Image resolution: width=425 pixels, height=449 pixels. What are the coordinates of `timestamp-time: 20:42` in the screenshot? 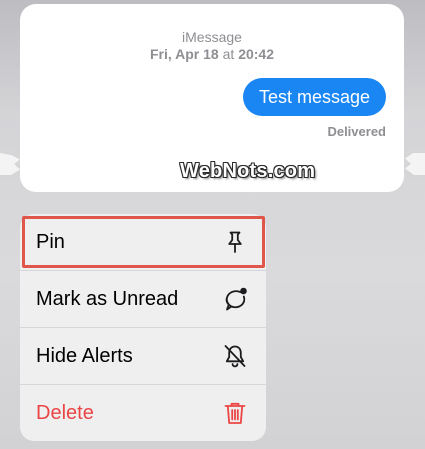 It's located at (256, 54).